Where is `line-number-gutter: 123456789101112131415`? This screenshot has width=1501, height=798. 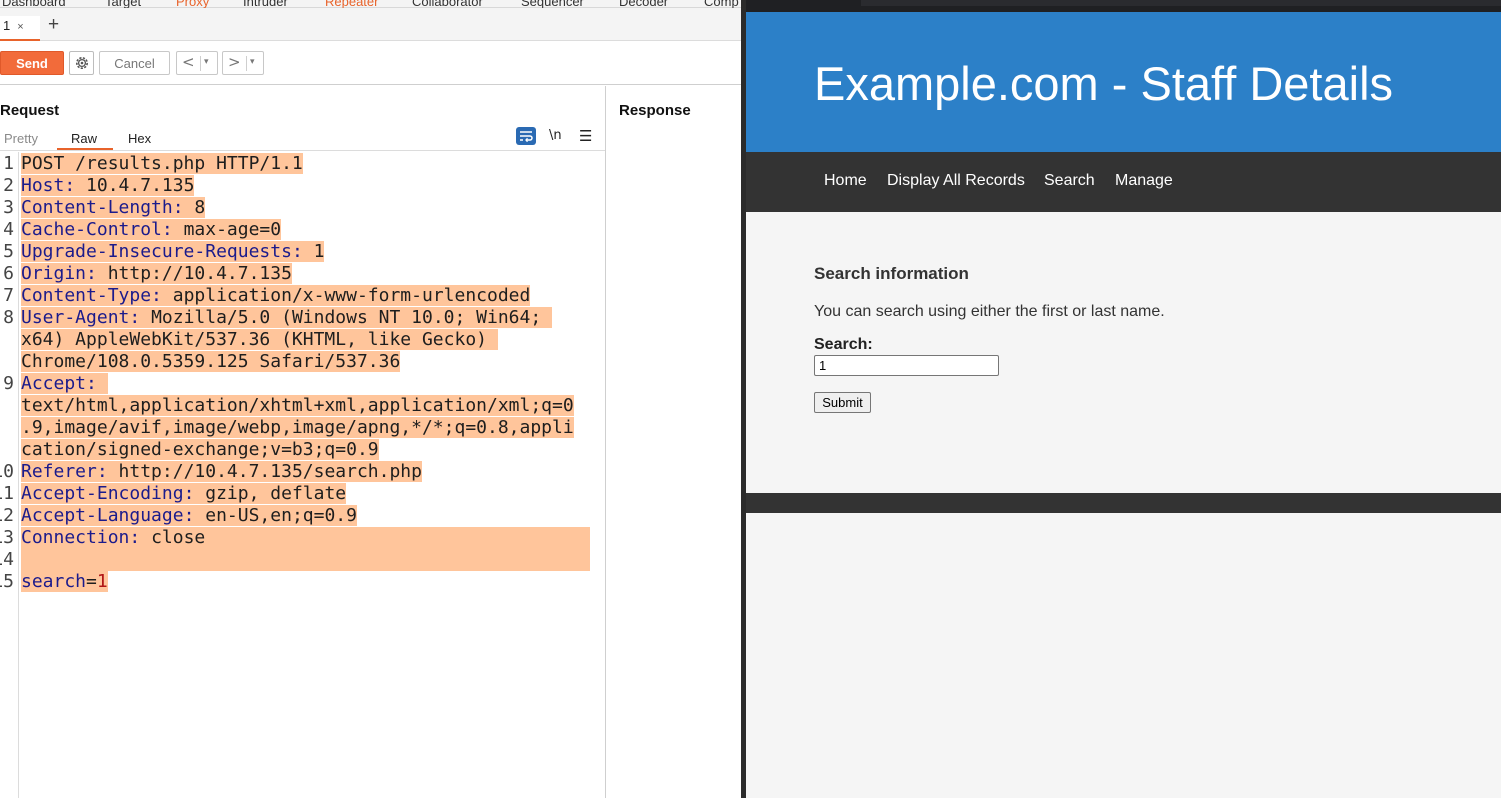
line-number-gutter: 123456789101112131415 is located at coordinates (9, 475).